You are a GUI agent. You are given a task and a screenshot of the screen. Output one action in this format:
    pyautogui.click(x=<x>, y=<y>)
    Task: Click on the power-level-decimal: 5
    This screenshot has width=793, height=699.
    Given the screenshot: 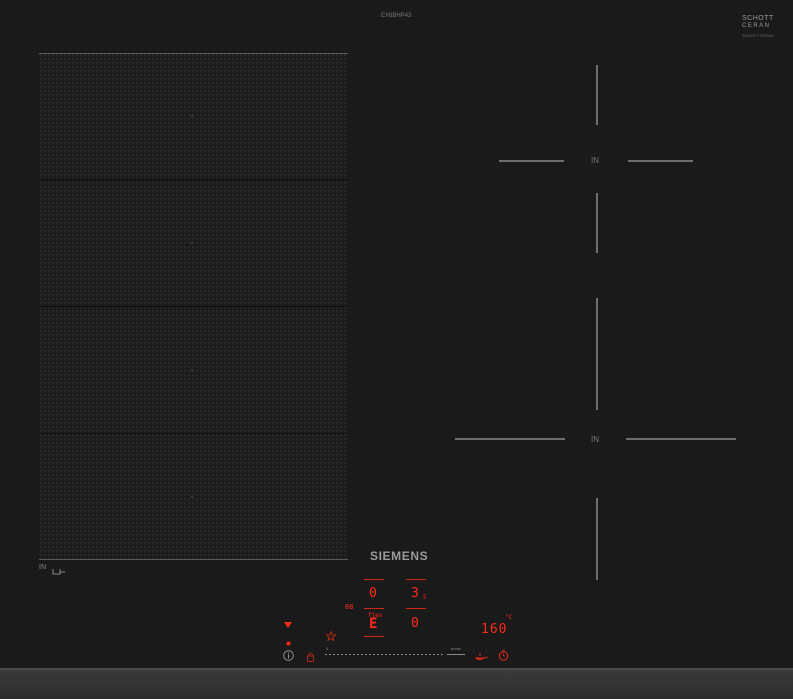 What is the action you would take?
    pyautogui.click(x=425, y=597)
    